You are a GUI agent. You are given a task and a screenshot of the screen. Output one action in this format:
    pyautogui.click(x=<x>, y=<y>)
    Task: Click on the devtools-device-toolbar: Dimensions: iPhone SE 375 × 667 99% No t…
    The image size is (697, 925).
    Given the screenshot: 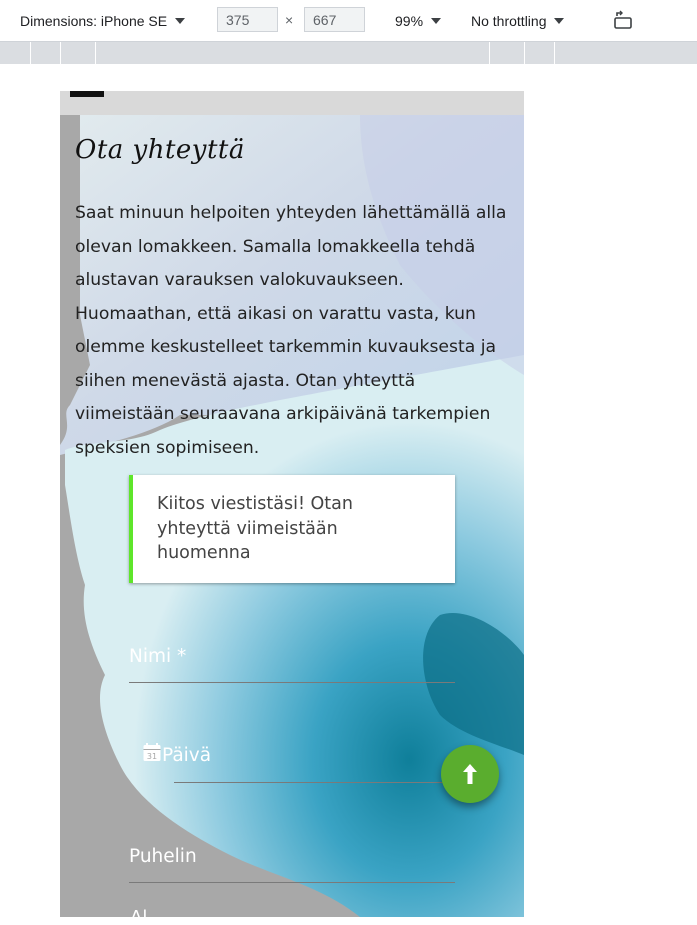 What is the action you would take?
    pyautogui.click(x=348, y=21)
    